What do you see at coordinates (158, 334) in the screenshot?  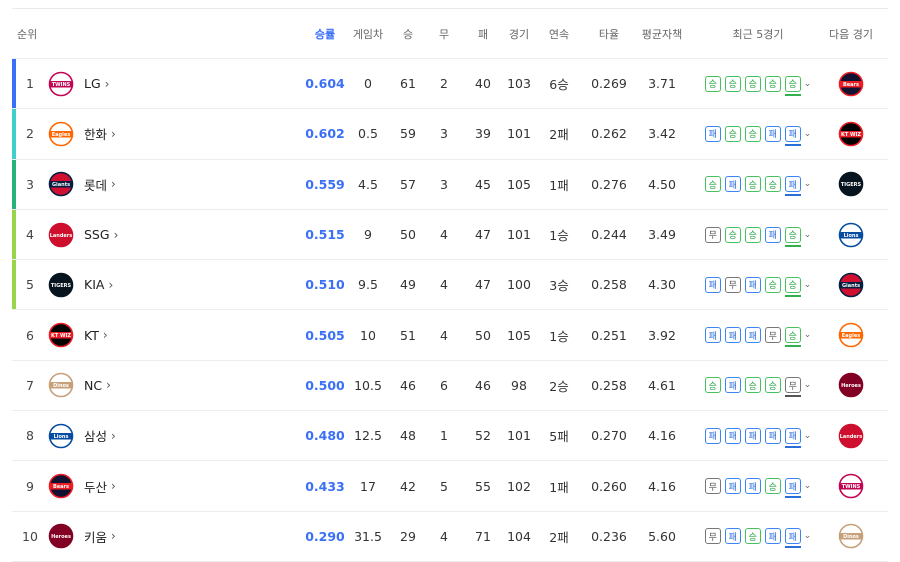 I see `team-cell: KT WIZ KT ›` at bounding box center [158, 334].